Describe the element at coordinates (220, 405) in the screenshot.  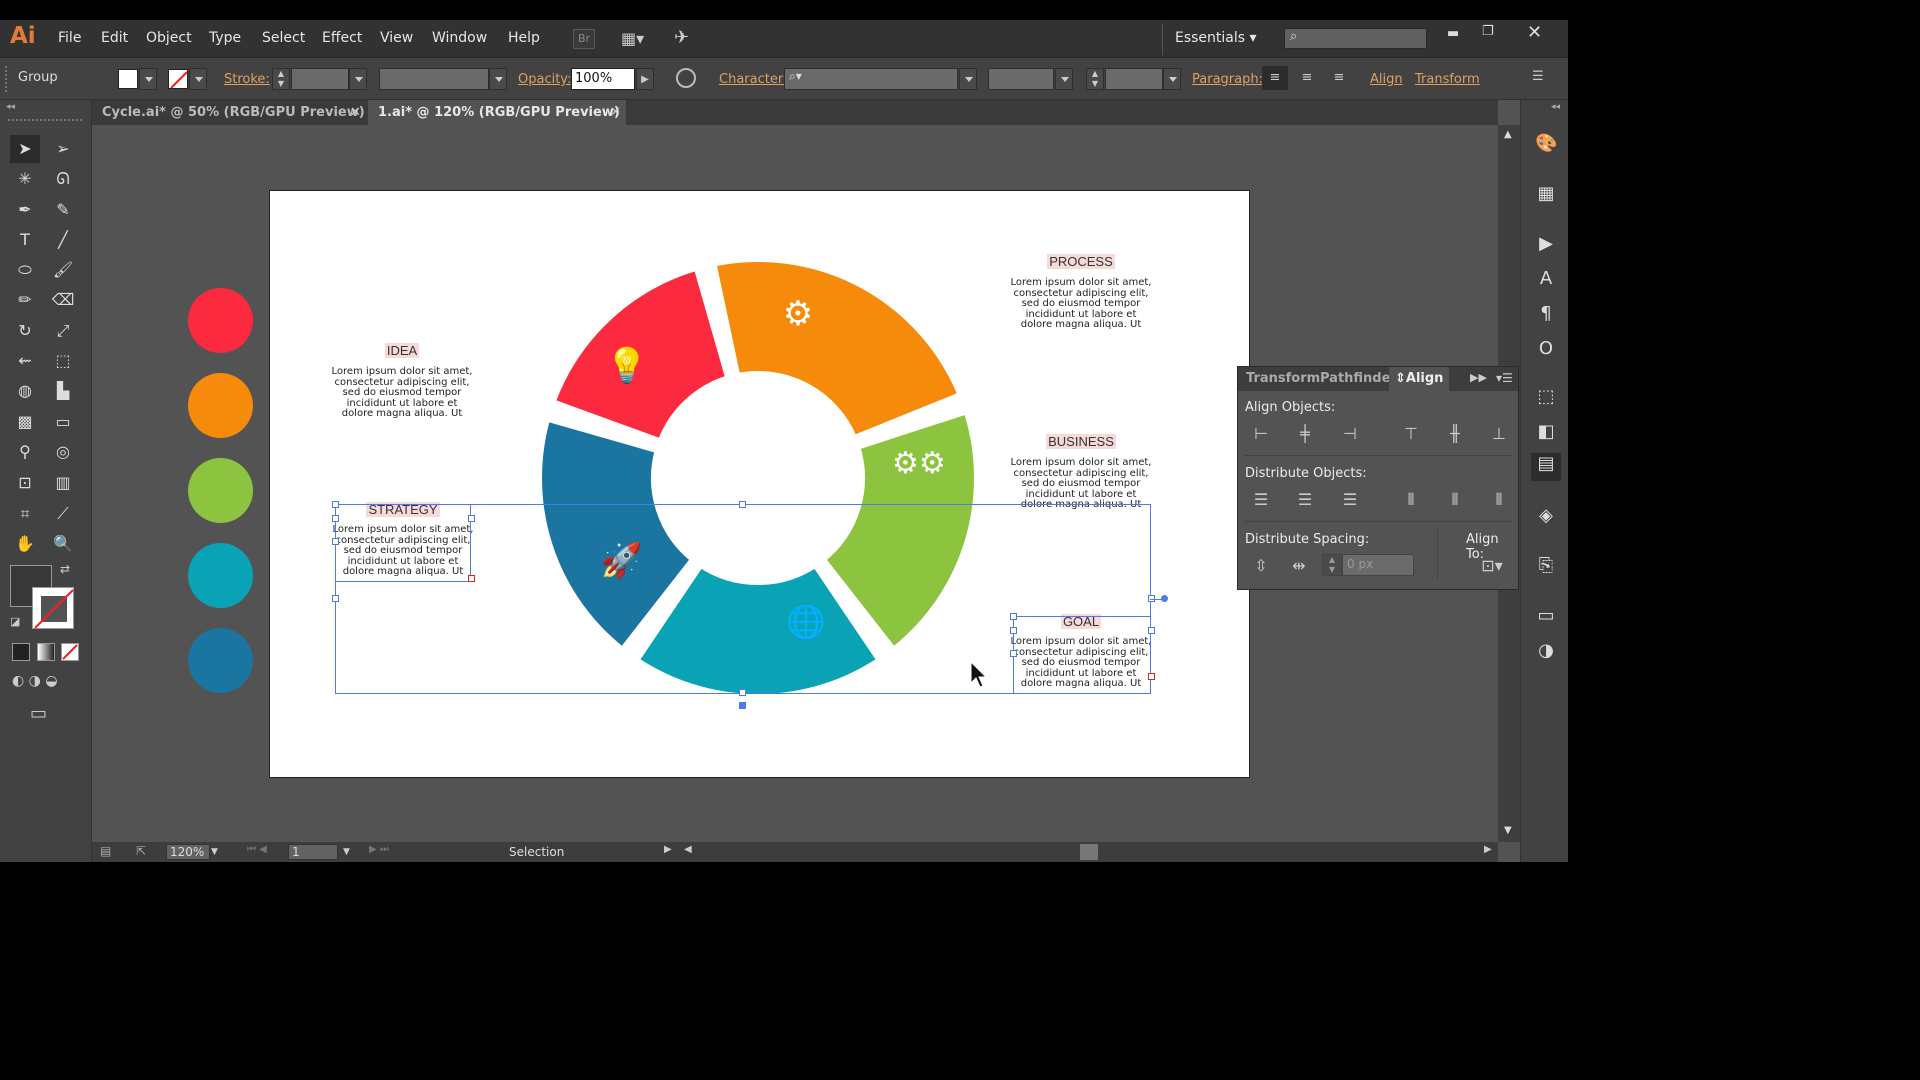
I see `swatch-circle-orange` at that location.